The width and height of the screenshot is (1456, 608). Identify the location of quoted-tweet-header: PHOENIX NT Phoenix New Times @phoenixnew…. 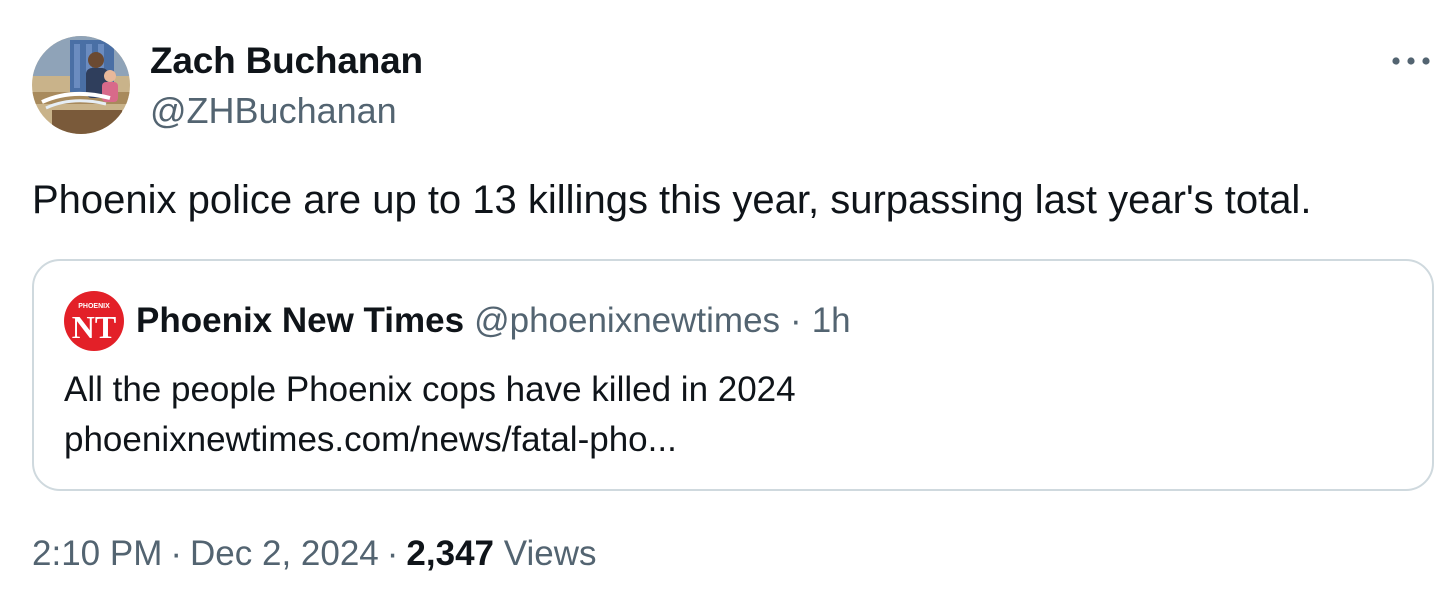
(457, 321).